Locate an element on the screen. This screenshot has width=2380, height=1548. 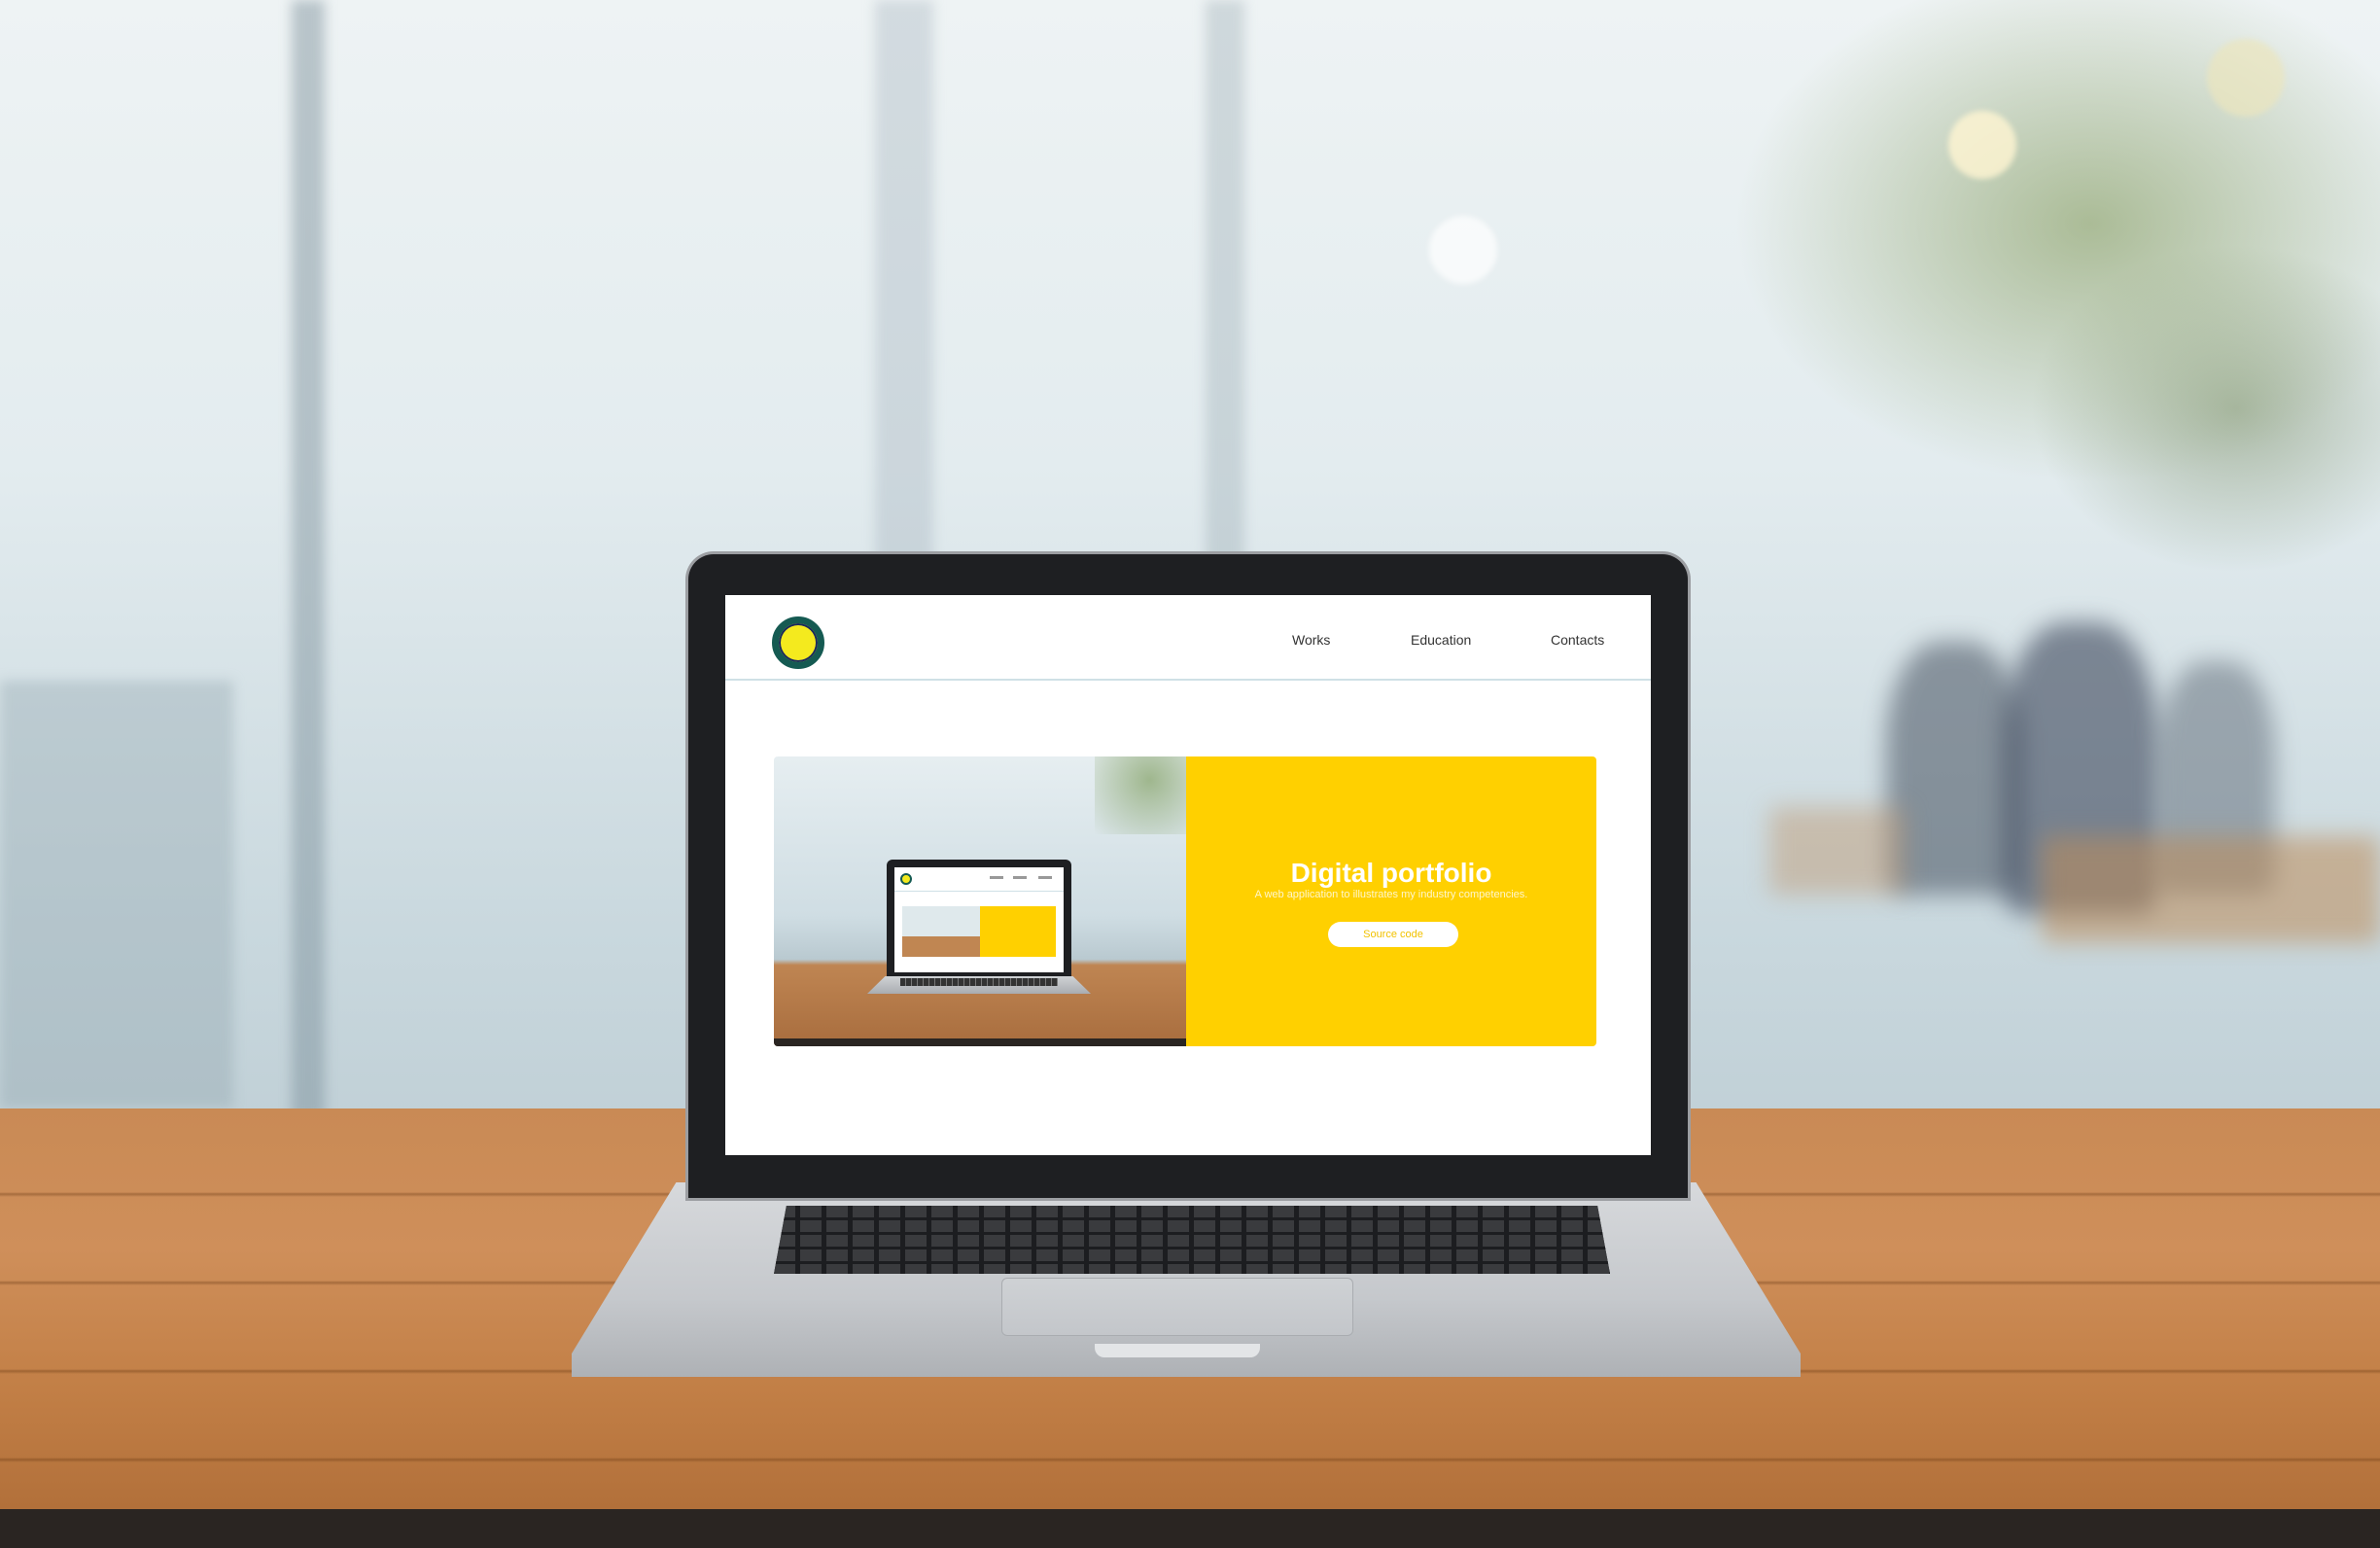
thumbnail-laptop-screen is located at coordinates (979, 919).